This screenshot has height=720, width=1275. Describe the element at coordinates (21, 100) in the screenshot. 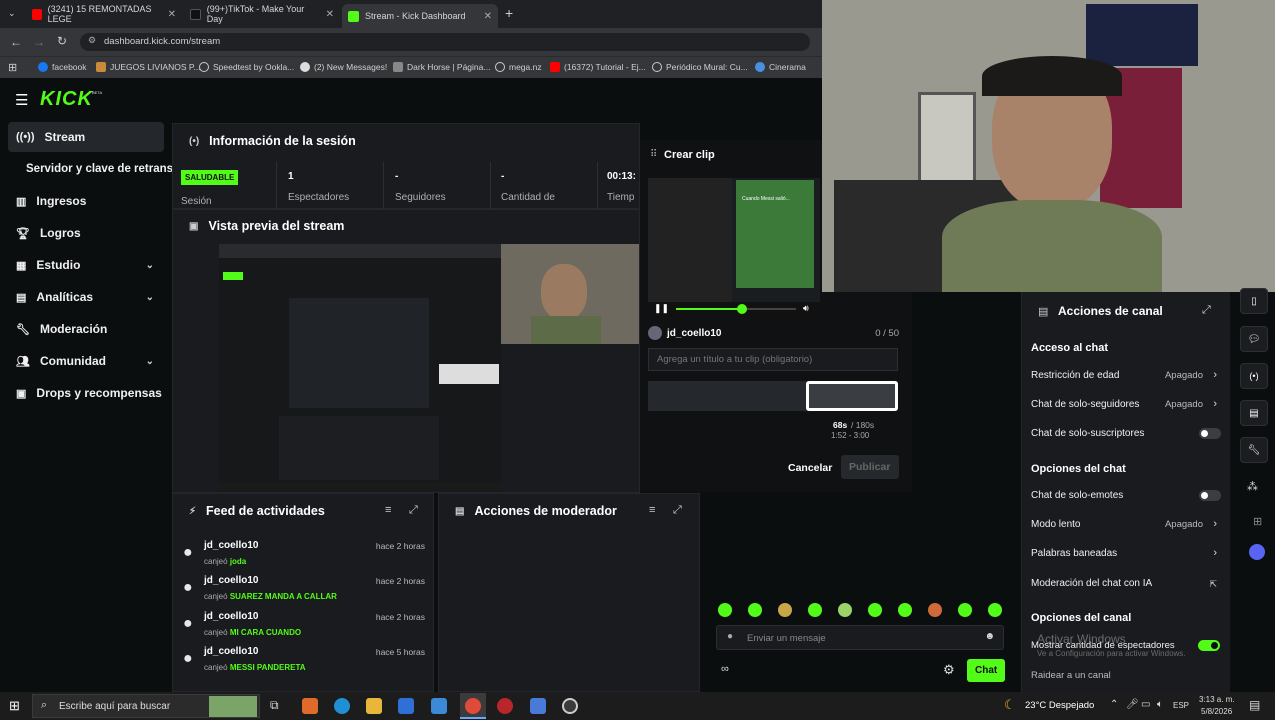

I see `menu-icon: ☰` at that location.